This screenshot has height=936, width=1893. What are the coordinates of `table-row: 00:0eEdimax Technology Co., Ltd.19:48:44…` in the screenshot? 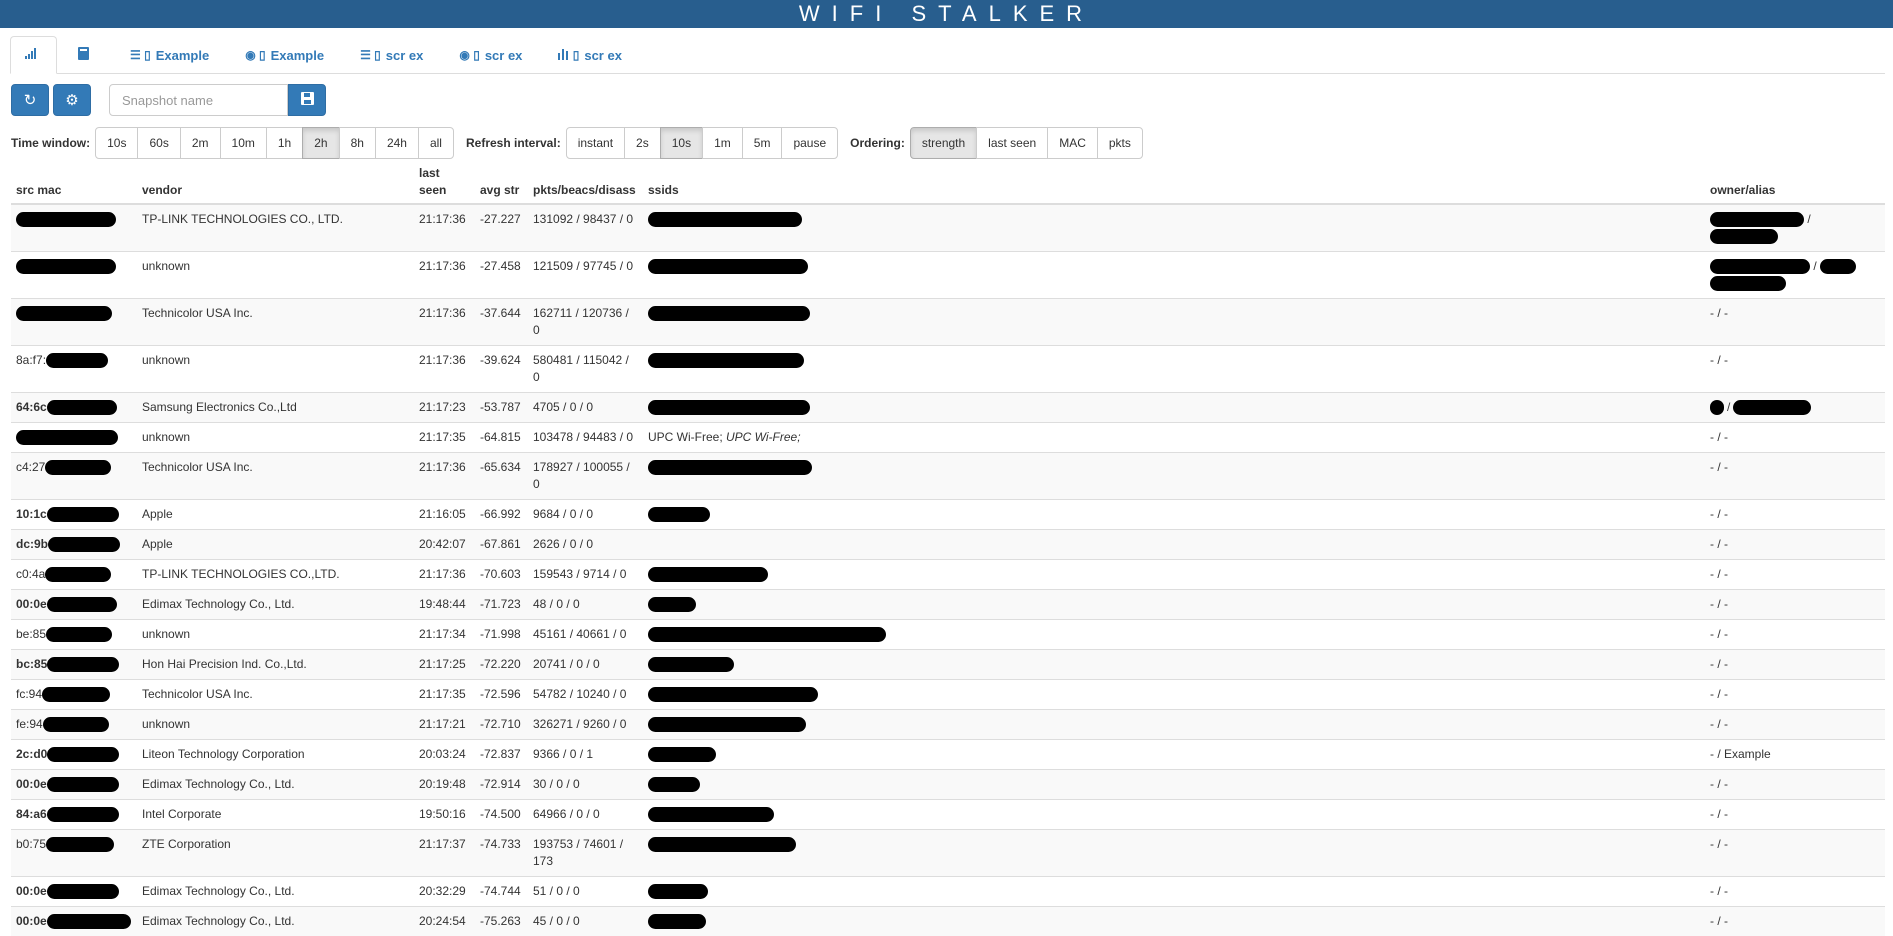 It's located at (948, 605).